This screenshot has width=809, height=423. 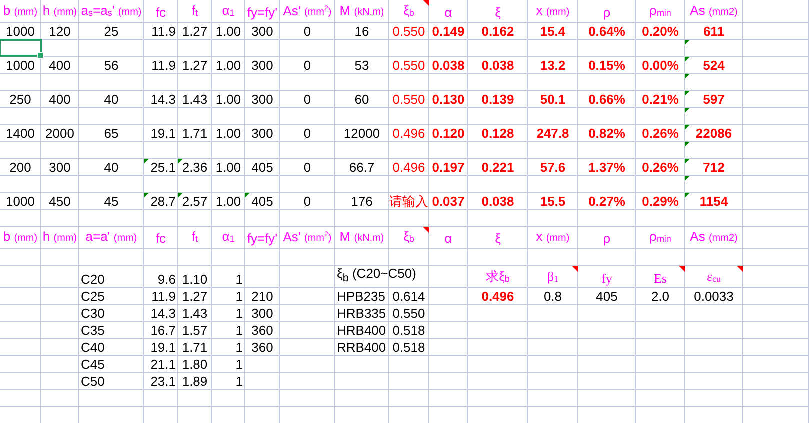 I want to click on column-header: f$_{t}$, so click(x=195, y=11).